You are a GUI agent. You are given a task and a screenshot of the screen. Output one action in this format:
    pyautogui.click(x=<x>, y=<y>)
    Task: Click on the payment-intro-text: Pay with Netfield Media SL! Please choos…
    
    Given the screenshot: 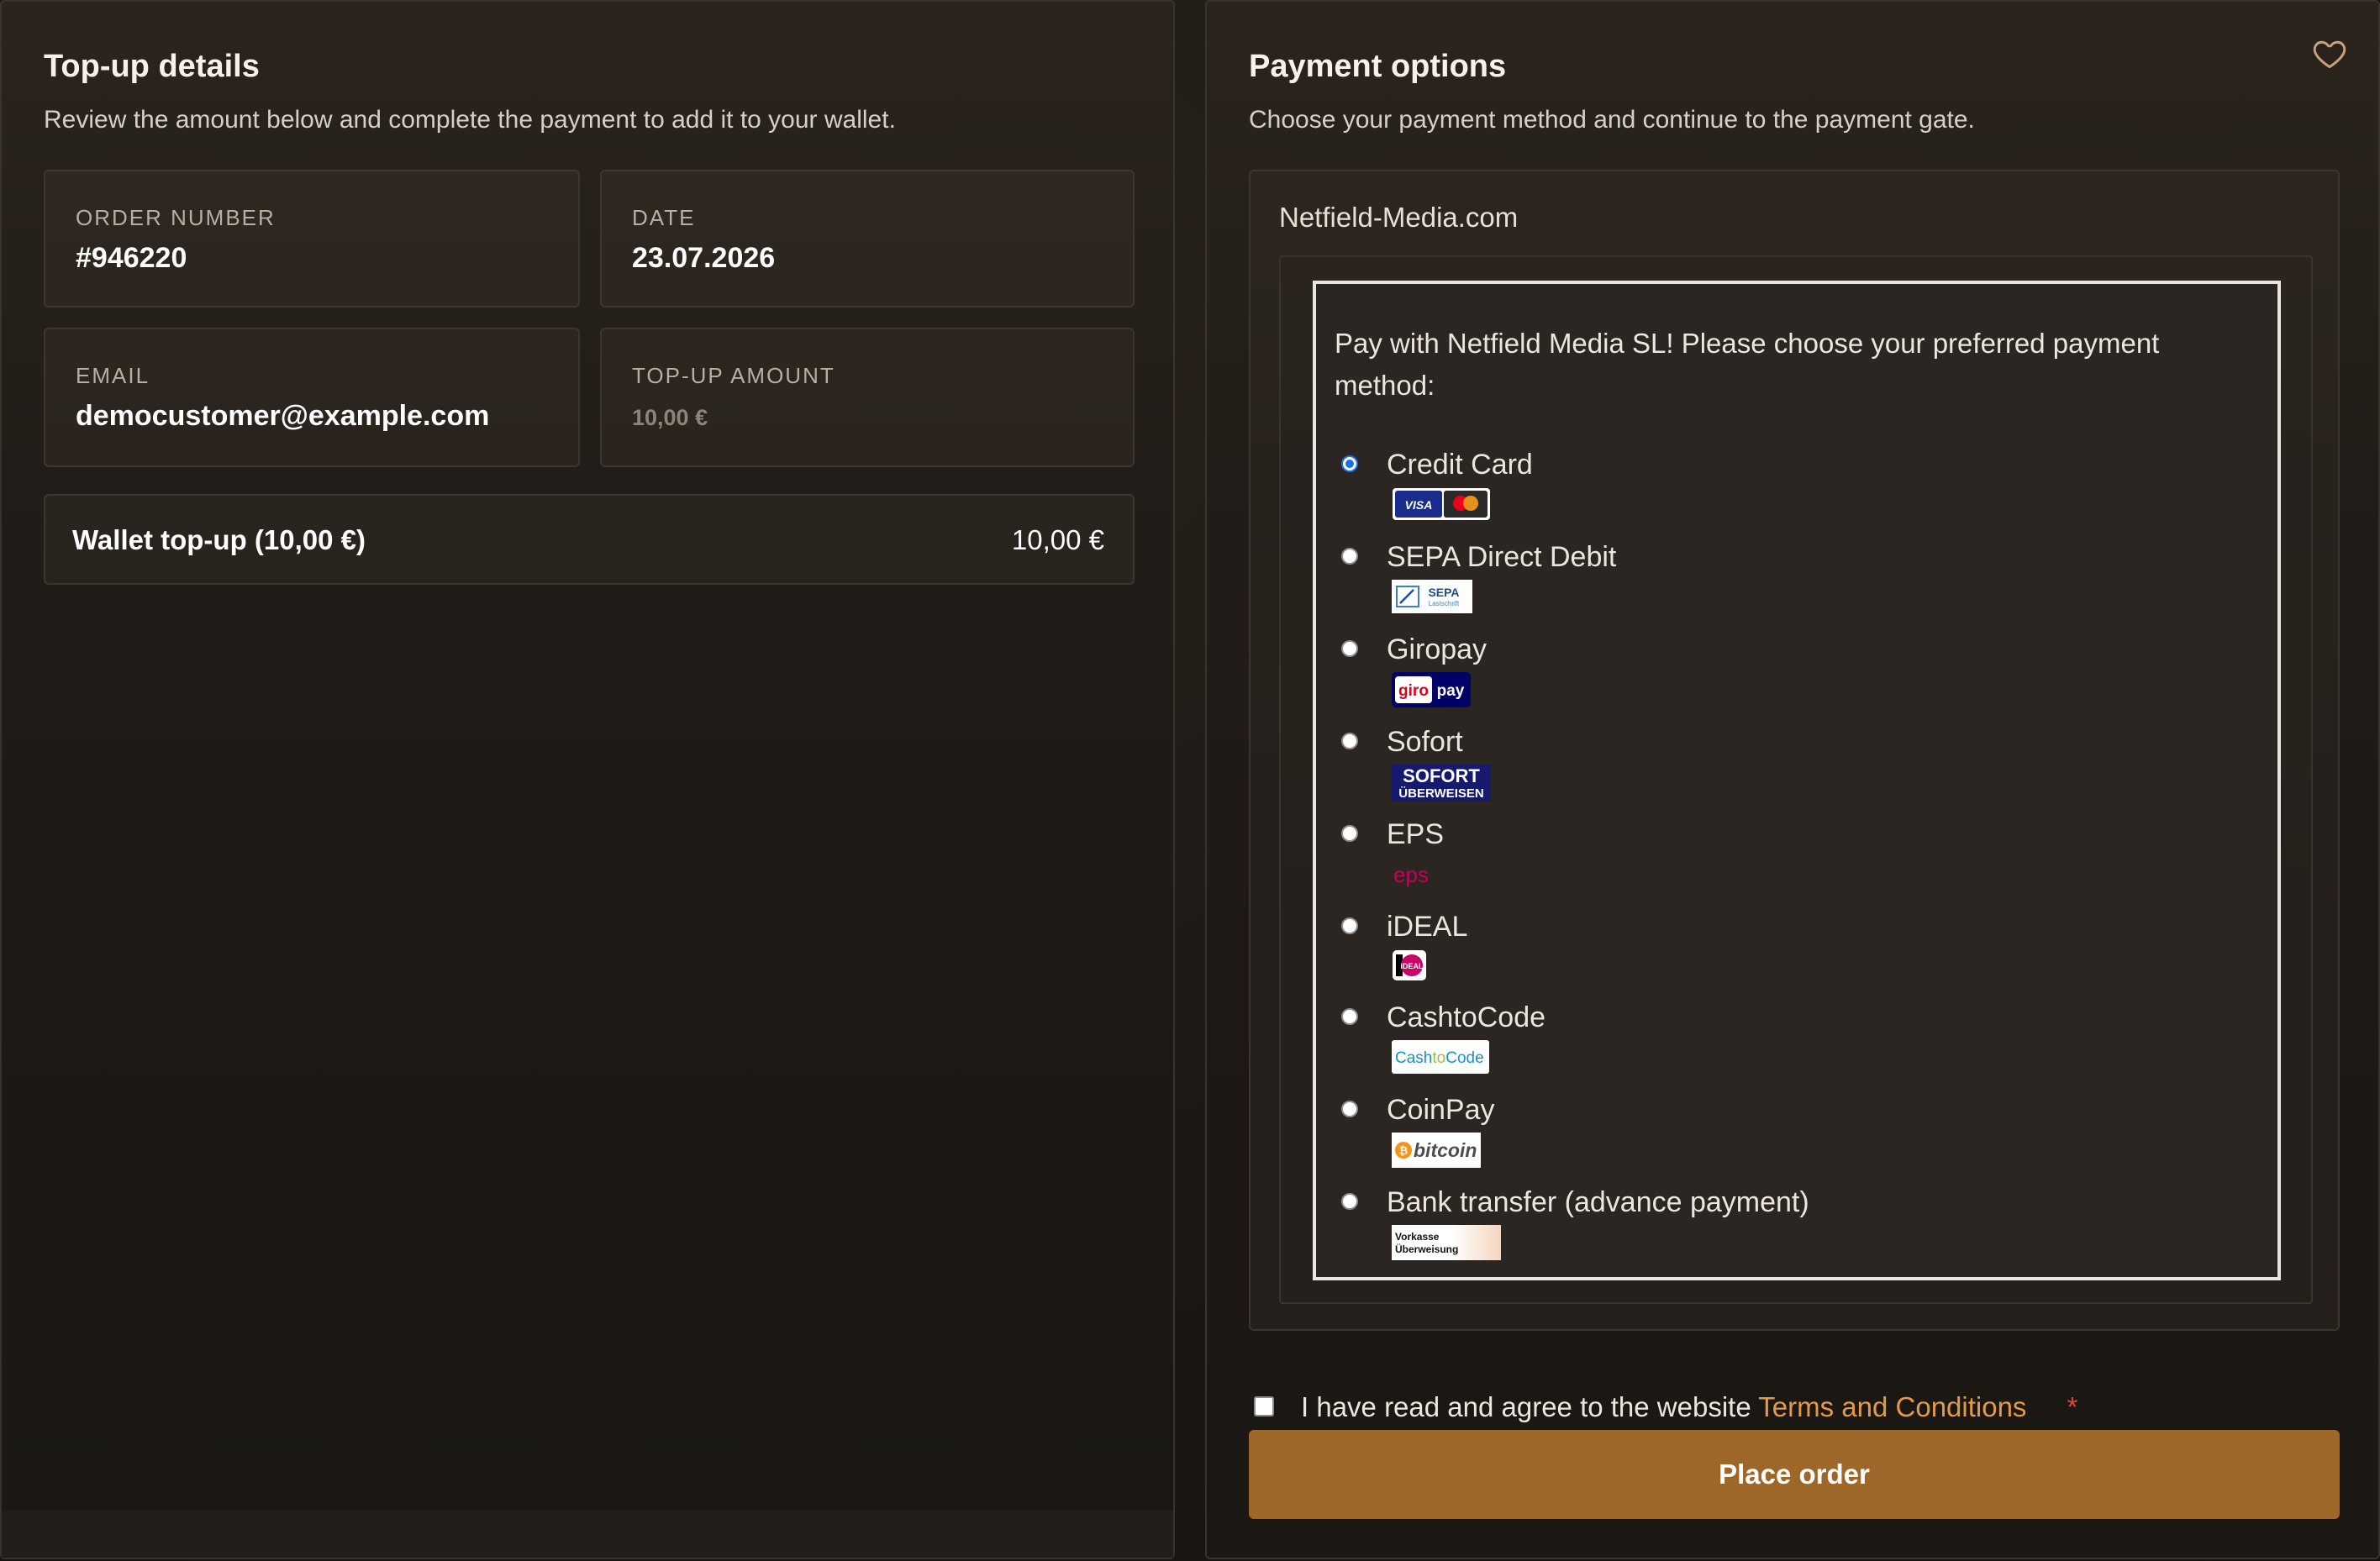 What is the action you would take?
    pyautogui.click(x=1747, y=364)
    